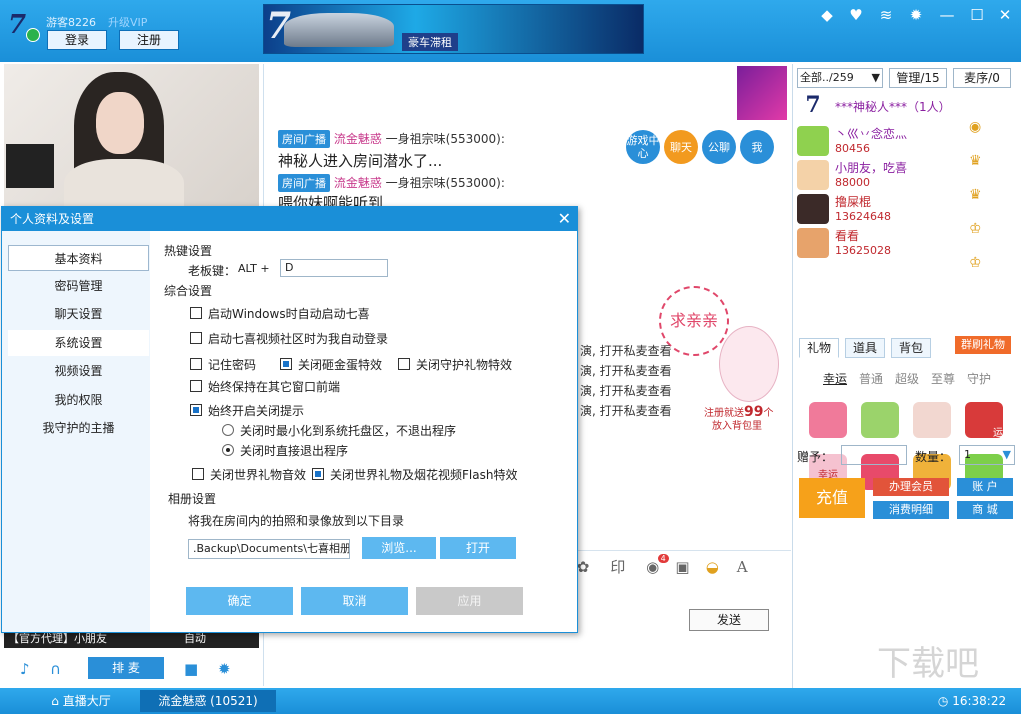 The width and height of the screenshot is (1021, 714). Describe the element at coordinates (865, 348) in the screenshot. I see `tab-props: 道具` at that location.